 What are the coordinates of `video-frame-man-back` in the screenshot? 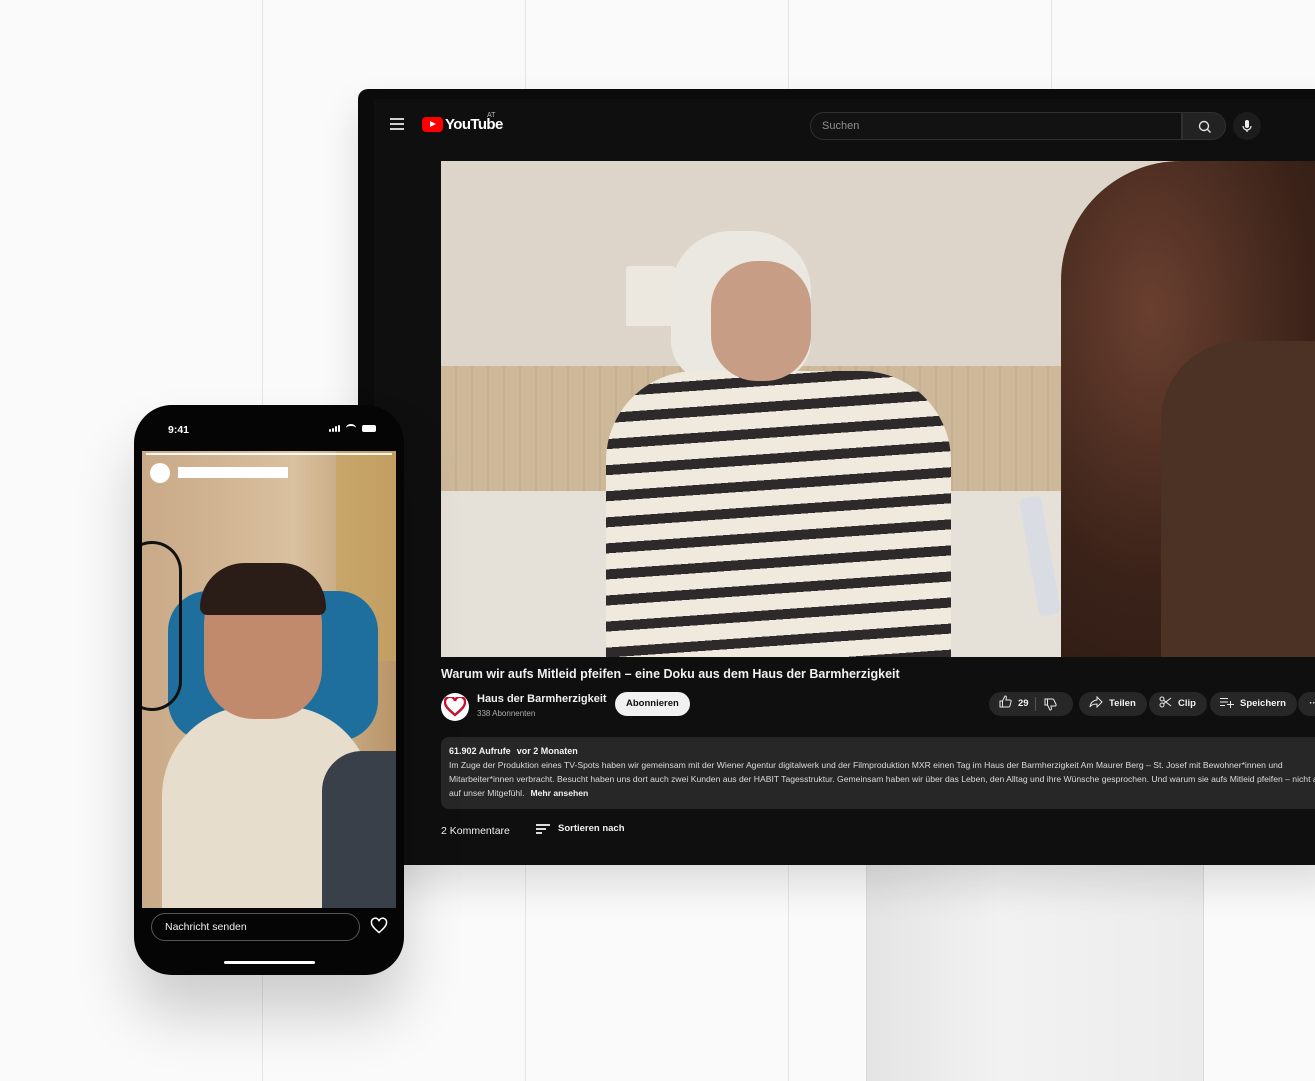 It's located at (1238, 499).